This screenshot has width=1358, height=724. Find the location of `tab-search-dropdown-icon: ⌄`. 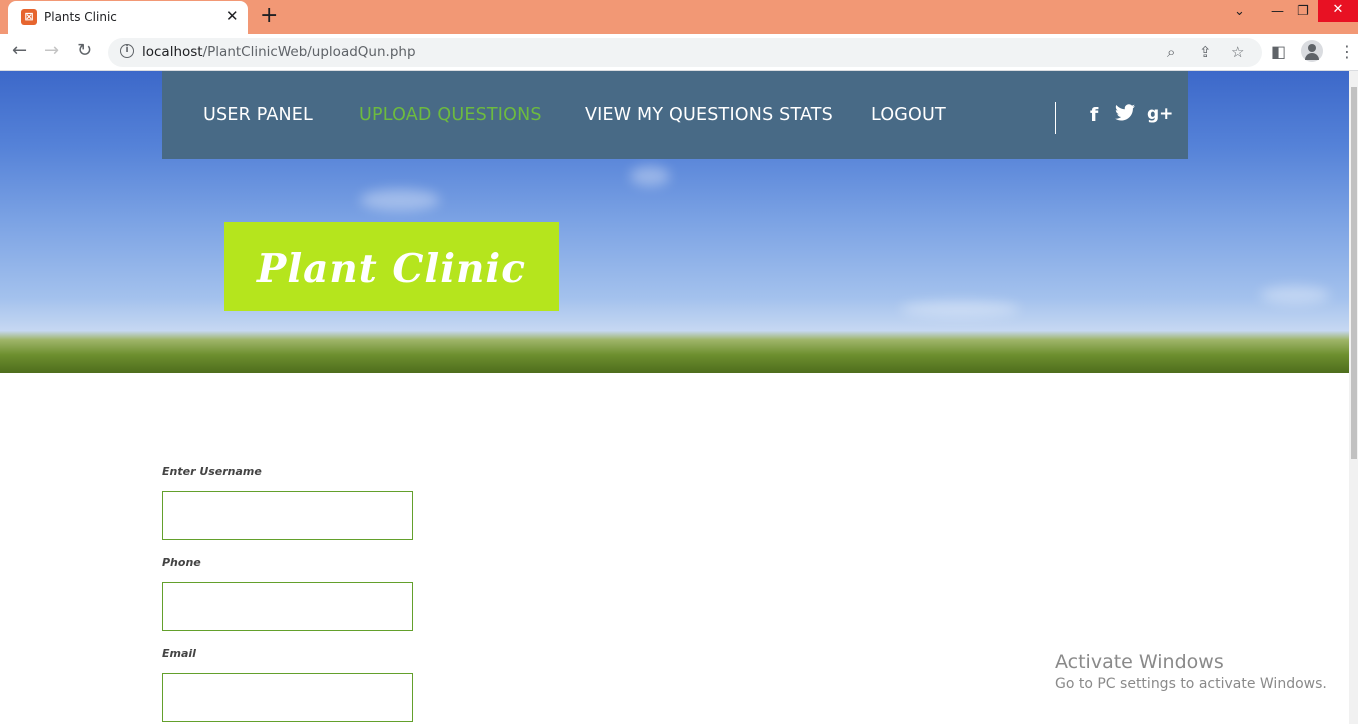

tab-search-dropdown-icon: ⌄ is located at coordinates (1239, 11).